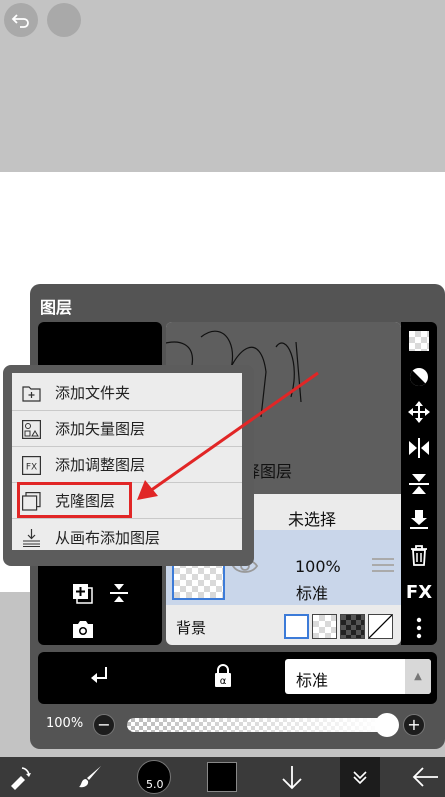 The width and height of the screenshot is (445, 797). I want to click on trash-icon, so click(419, 555).